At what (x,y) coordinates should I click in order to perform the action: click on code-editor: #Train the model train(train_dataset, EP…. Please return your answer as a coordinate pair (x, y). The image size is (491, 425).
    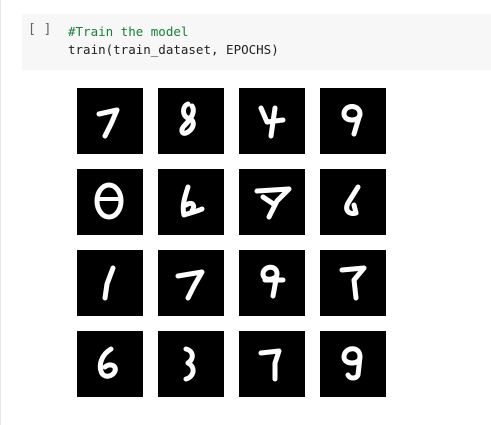
    Looking at the image, I should click on (256, 42).